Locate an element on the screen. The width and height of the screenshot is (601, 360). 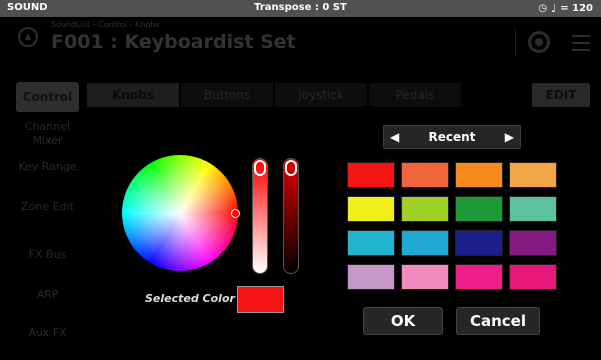
page-title: F001 : Keyboardist Set is located at coordinates (173, 42).